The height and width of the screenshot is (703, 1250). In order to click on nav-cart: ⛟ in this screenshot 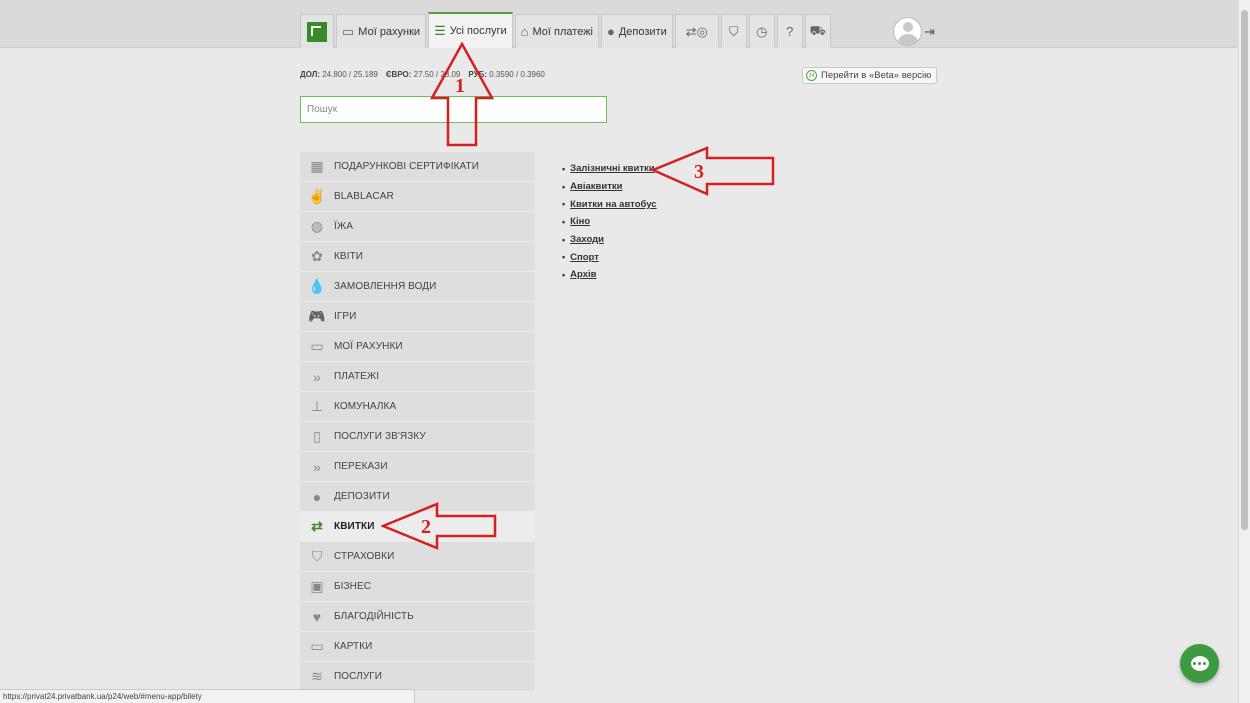, I will do `click(817, 31)`.